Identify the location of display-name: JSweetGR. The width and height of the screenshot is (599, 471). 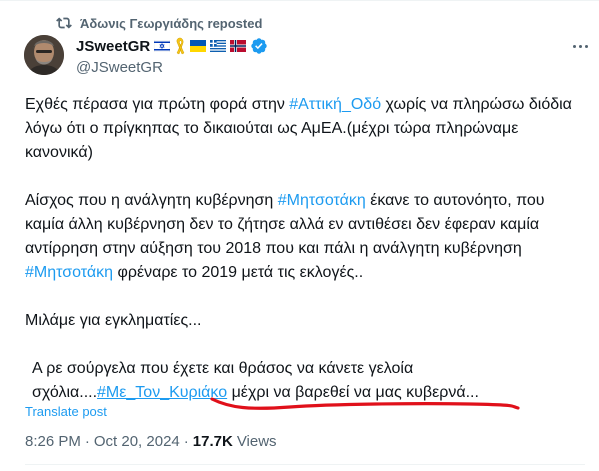
(113, 46).